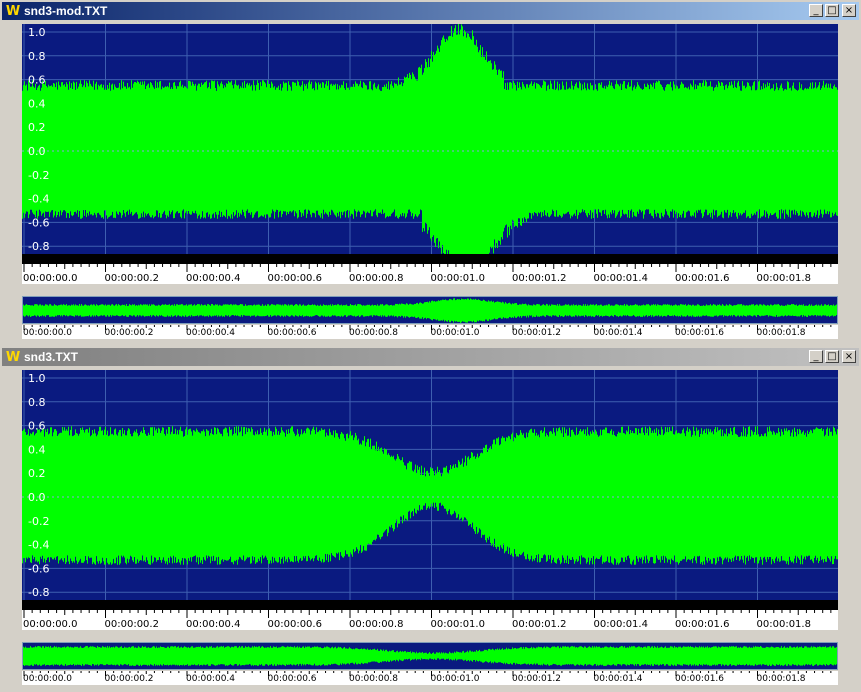 The image size is (861, 692). I want to click on title-bar-1: W snd3-mod.TXT _ □ ×, so click(430, 11).